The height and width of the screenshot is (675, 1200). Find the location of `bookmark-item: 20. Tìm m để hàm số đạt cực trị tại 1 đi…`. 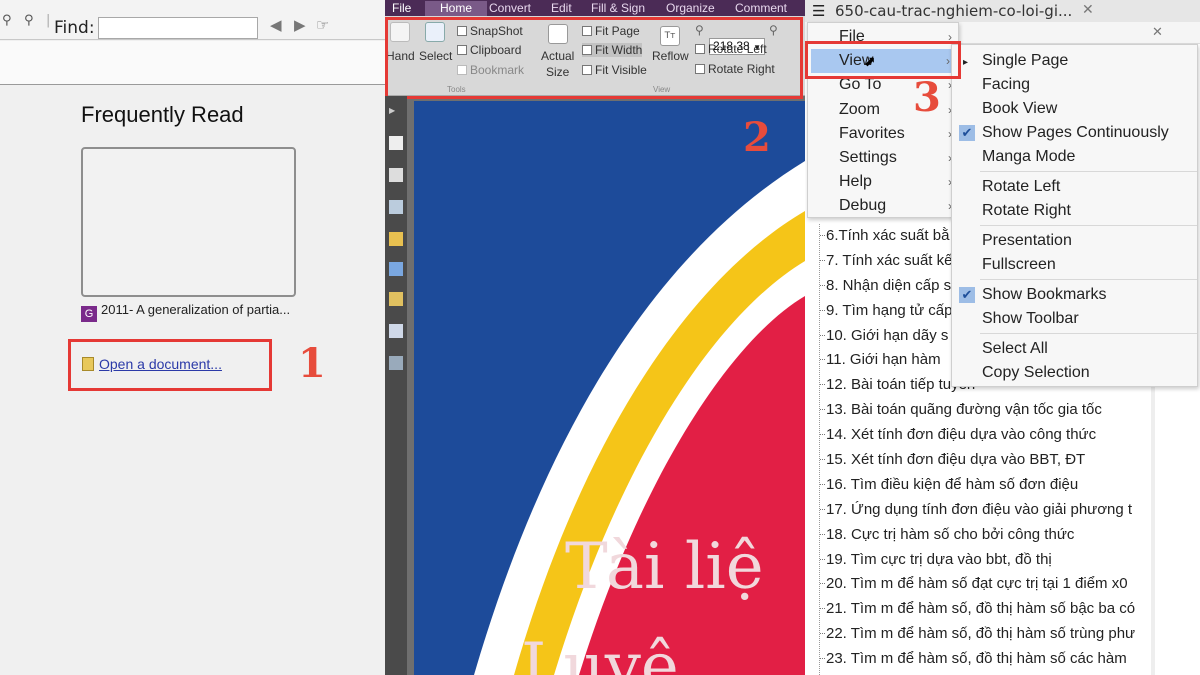

bookmark-item: 20. Tìm m để hàm số đạt cực trị tại 1 đi… is located at coordinates (987, 584).